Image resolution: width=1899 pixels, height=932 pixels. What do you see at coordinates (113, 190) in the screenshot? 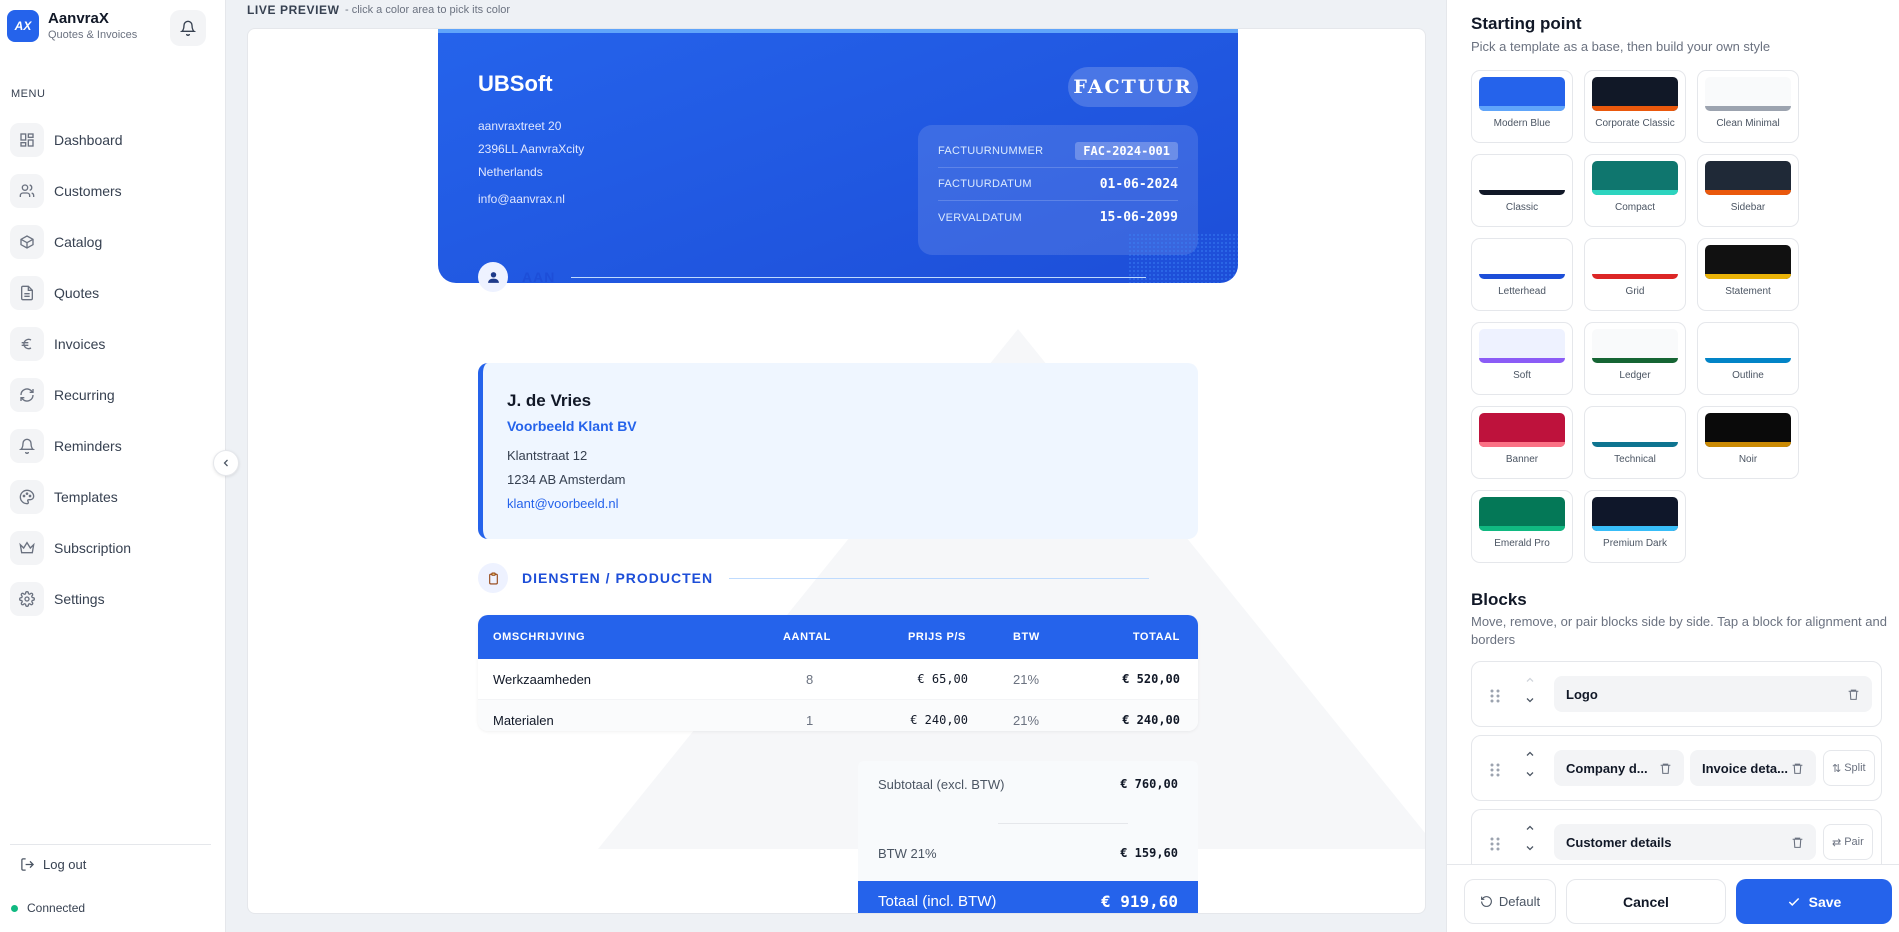
I see `nav-item-customers: Customers` at bounding box center [113, 190].